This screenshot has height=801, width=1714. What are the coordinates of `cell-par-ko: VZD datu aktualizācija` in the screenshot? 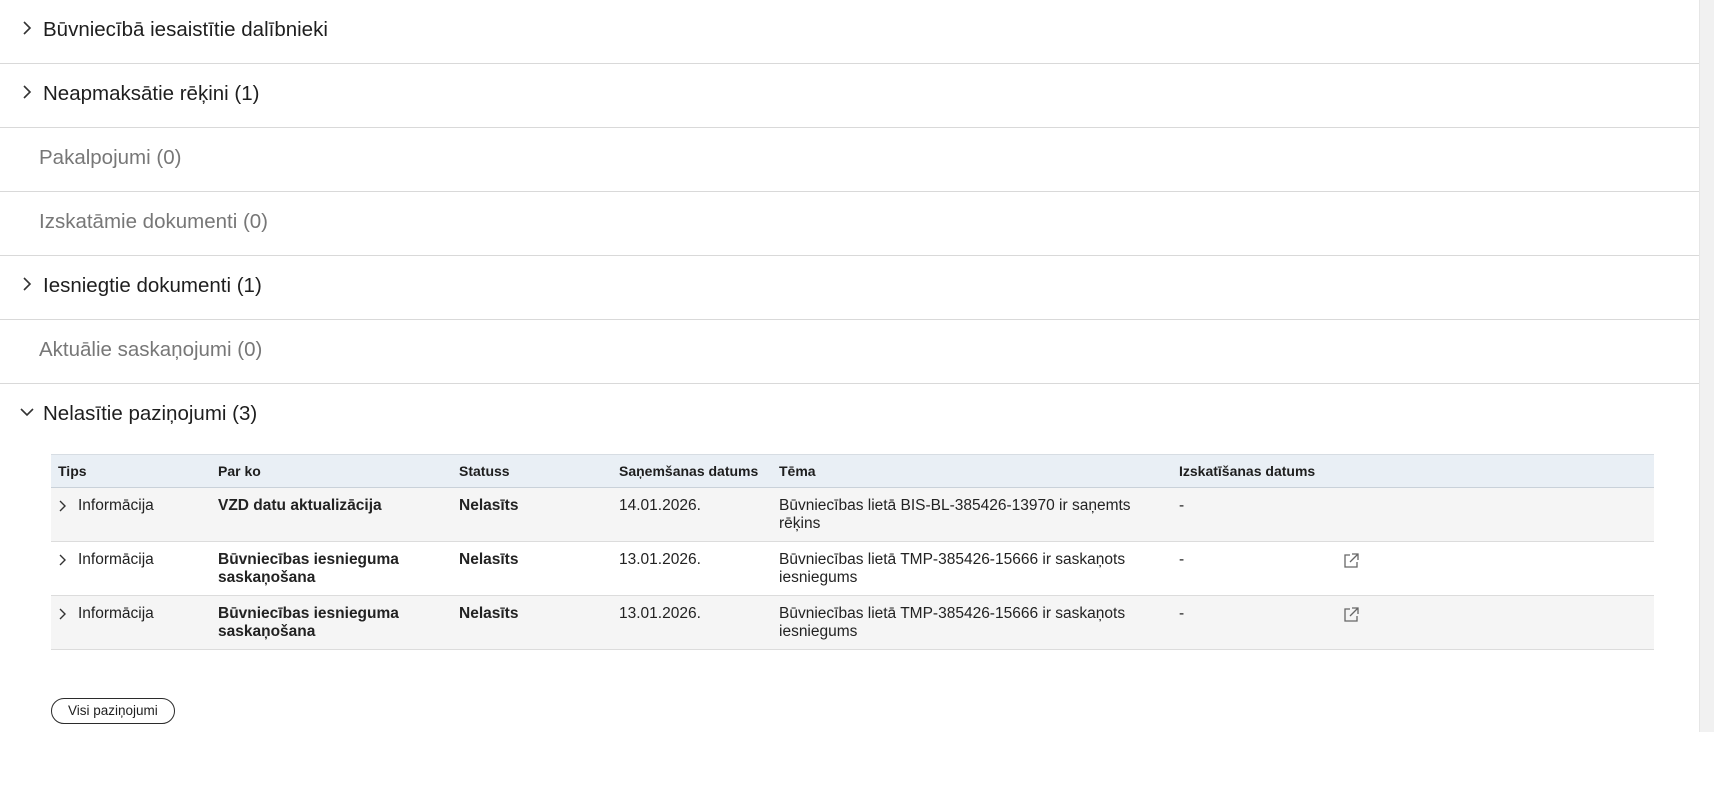 It's located at (300, 505).